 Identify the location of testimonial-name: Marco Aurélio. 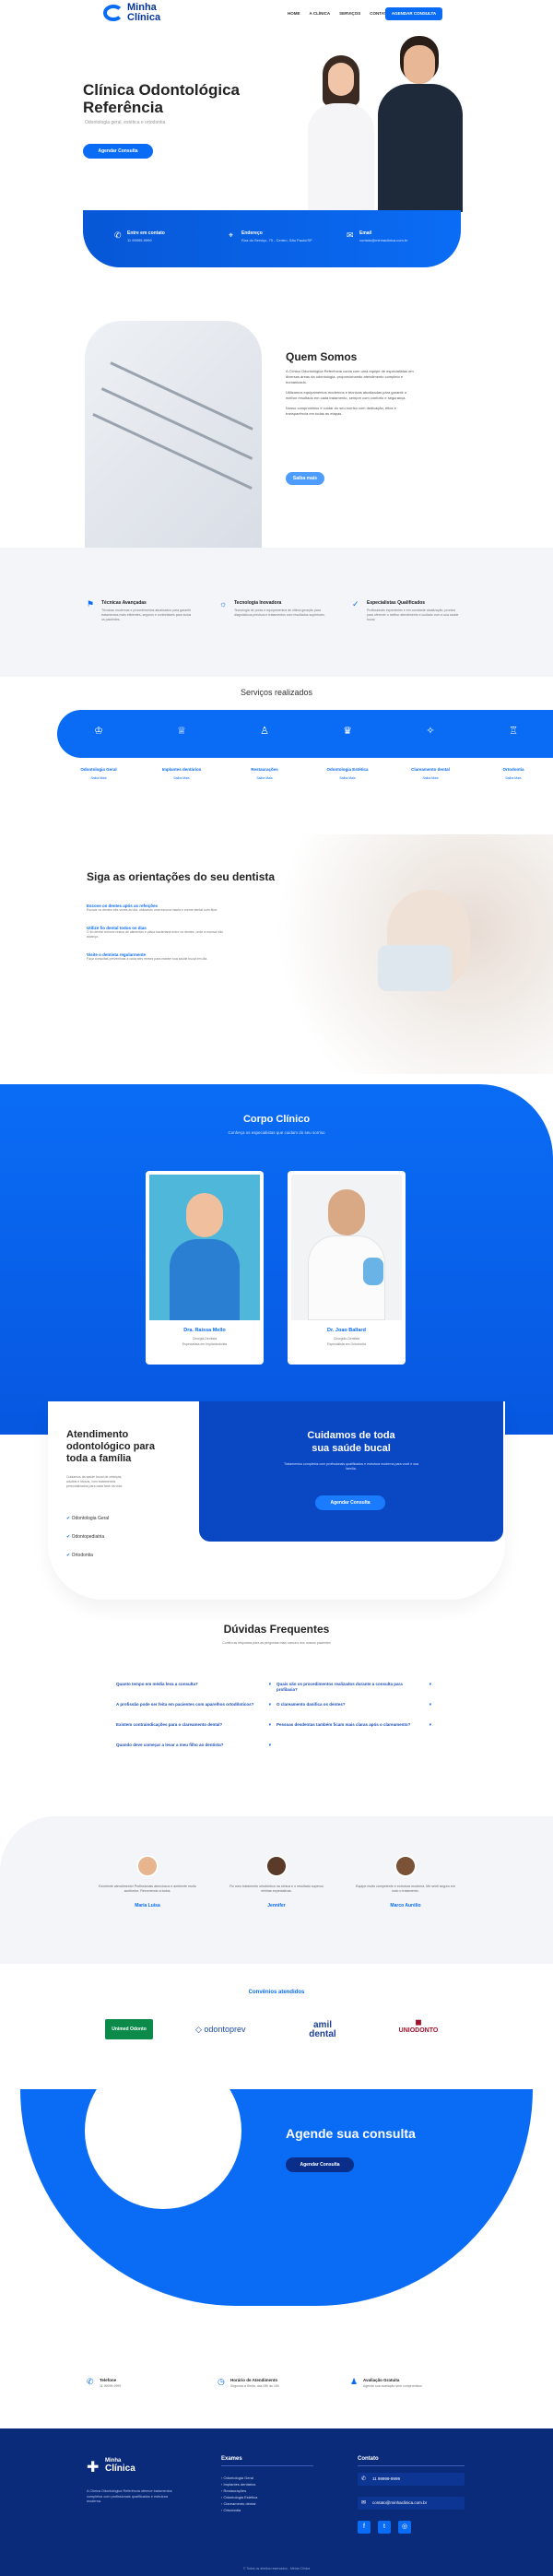
(405, 1905).